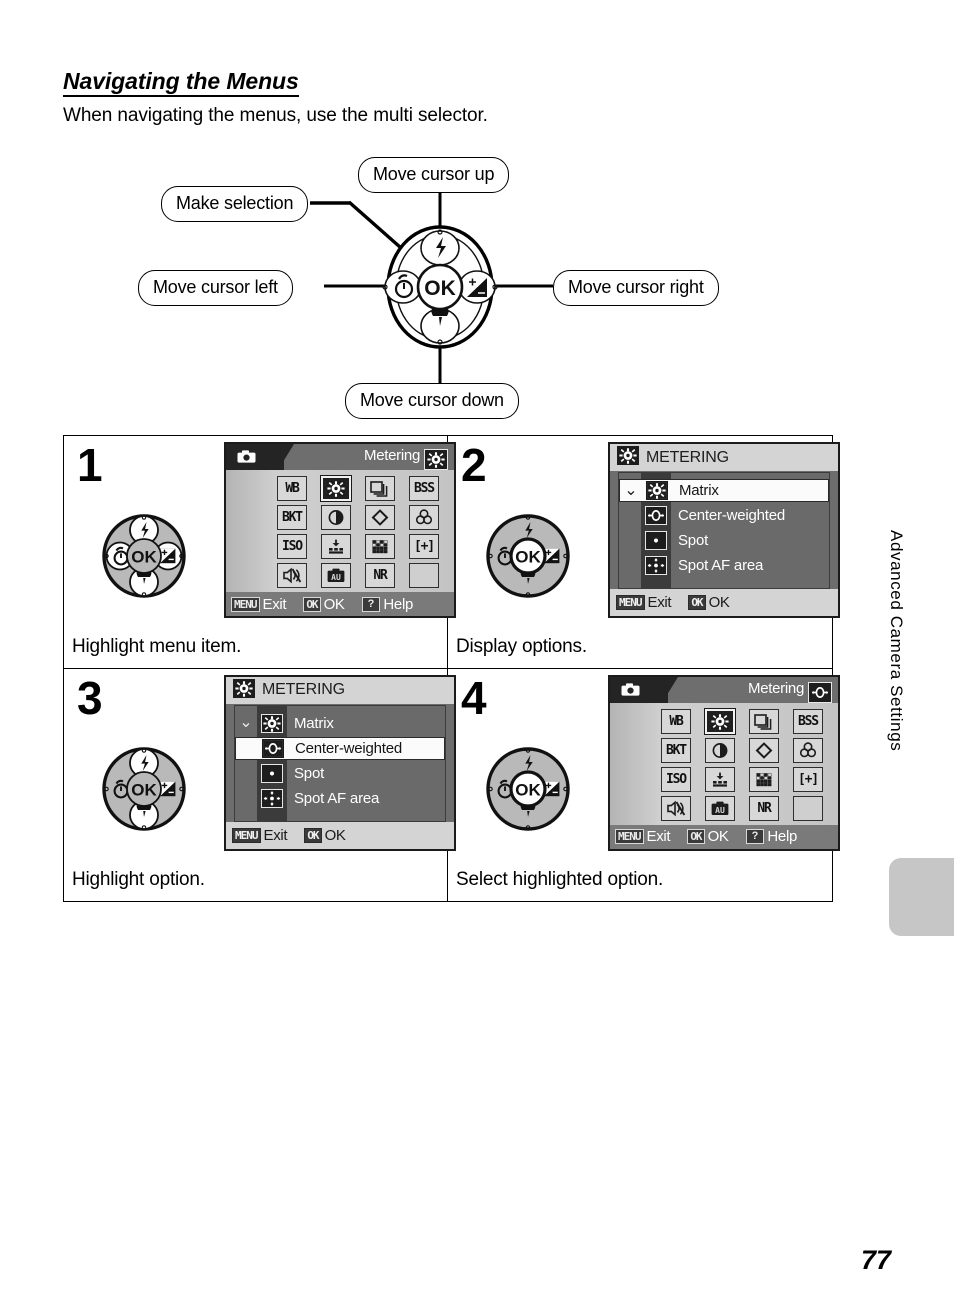 The width and height of the screenshot is (954, 1314). Describe the element at coordinates (272, 773) in the screenshot. I see `spot-metering-icon` at that location.